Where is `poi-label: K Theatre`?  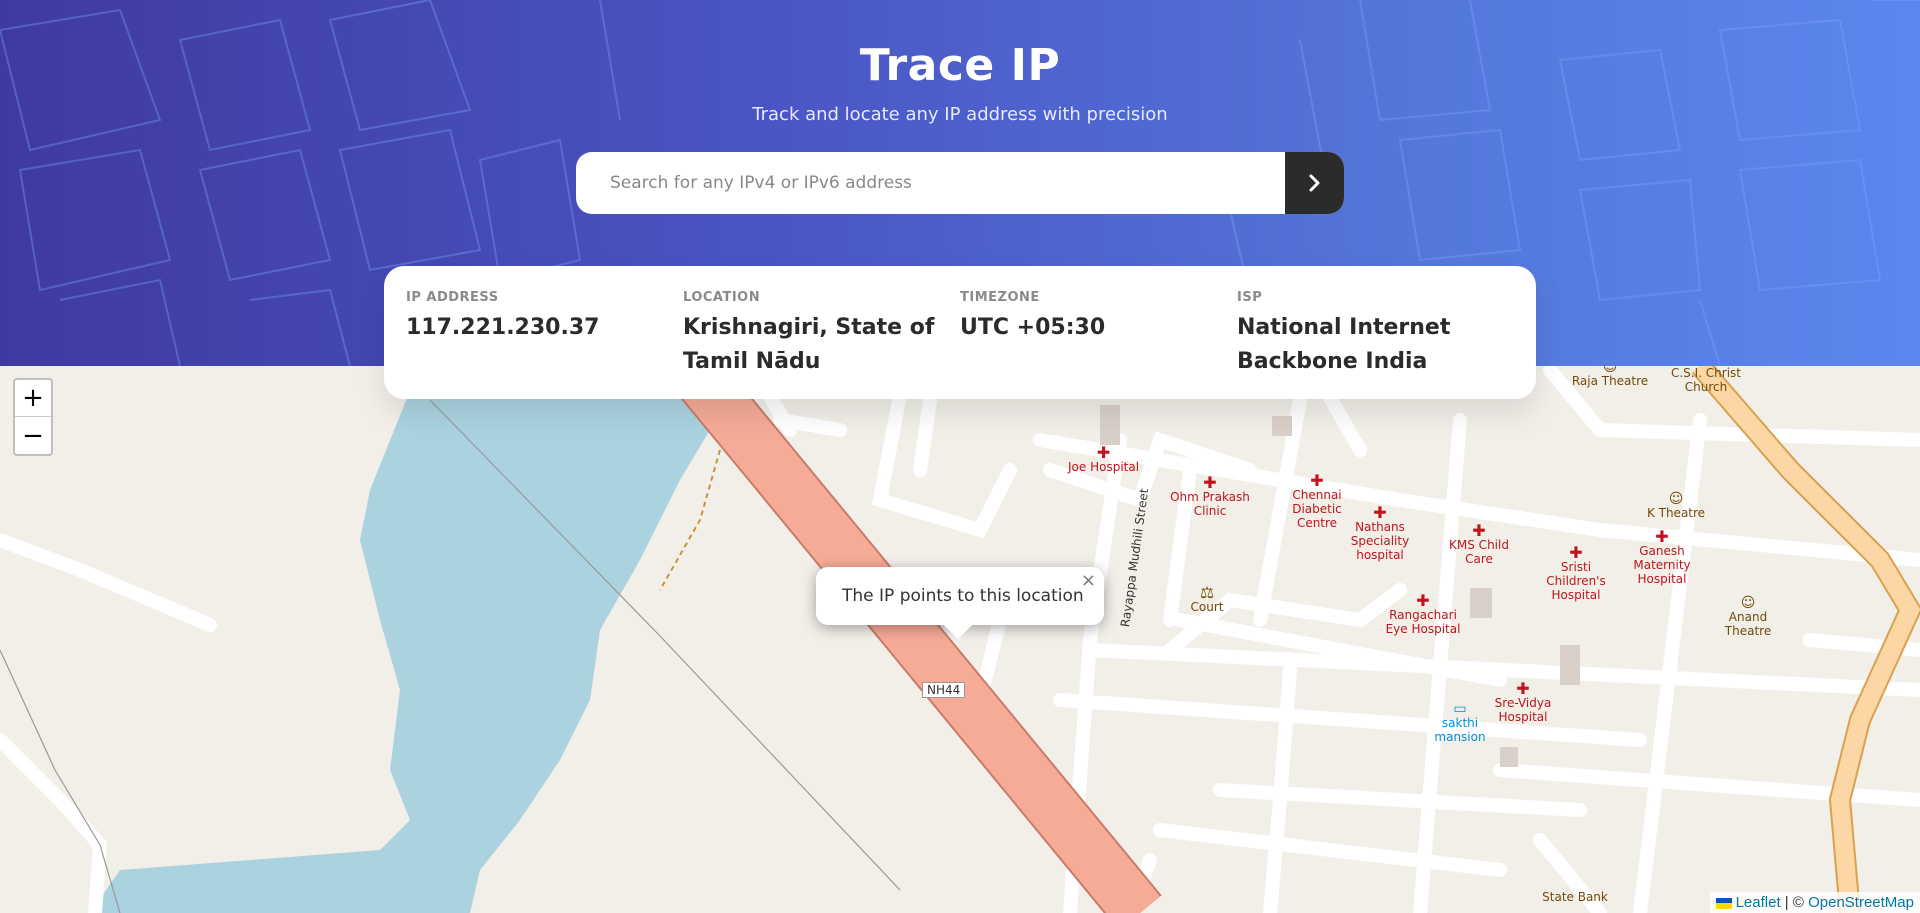 poi-label: K Theatre is located at coordinates (1676, 513).